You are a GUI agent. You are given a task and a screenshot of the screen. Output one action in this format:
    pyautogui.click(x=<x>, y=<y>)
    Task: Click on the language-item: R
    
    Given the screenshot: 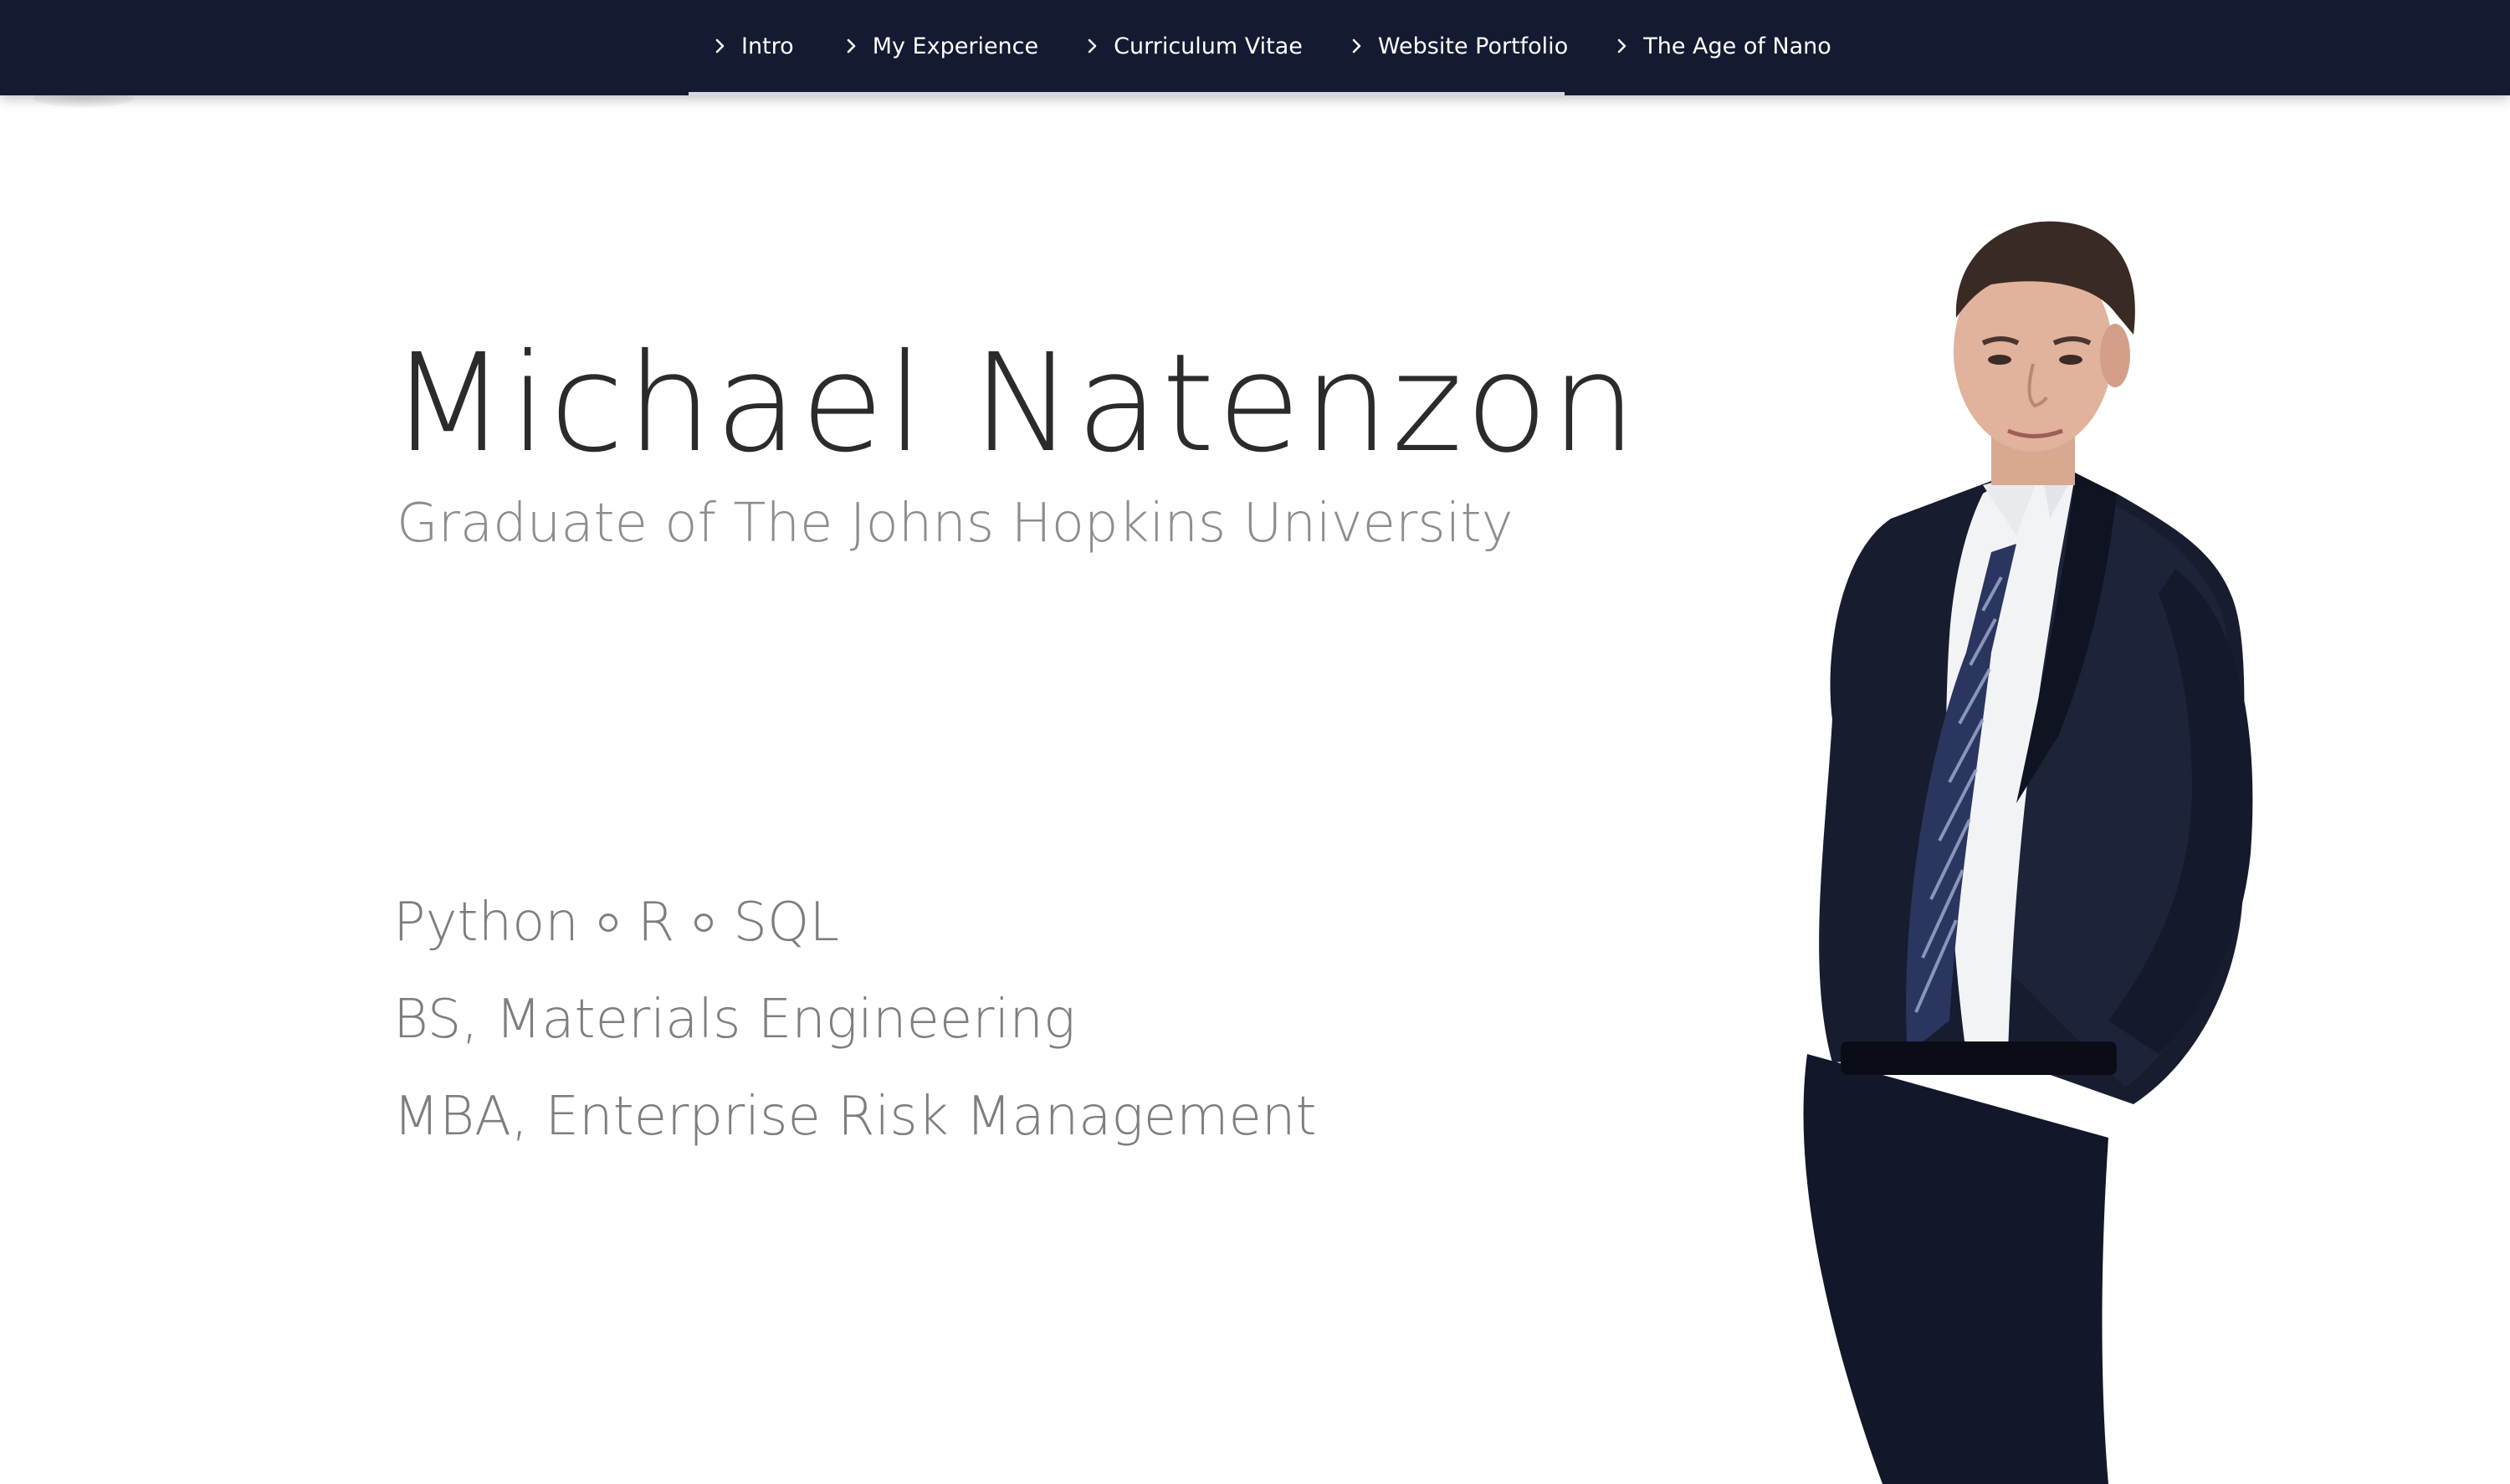 What is the action you would take?
    pyautogui.click(x=656, y=923)
    